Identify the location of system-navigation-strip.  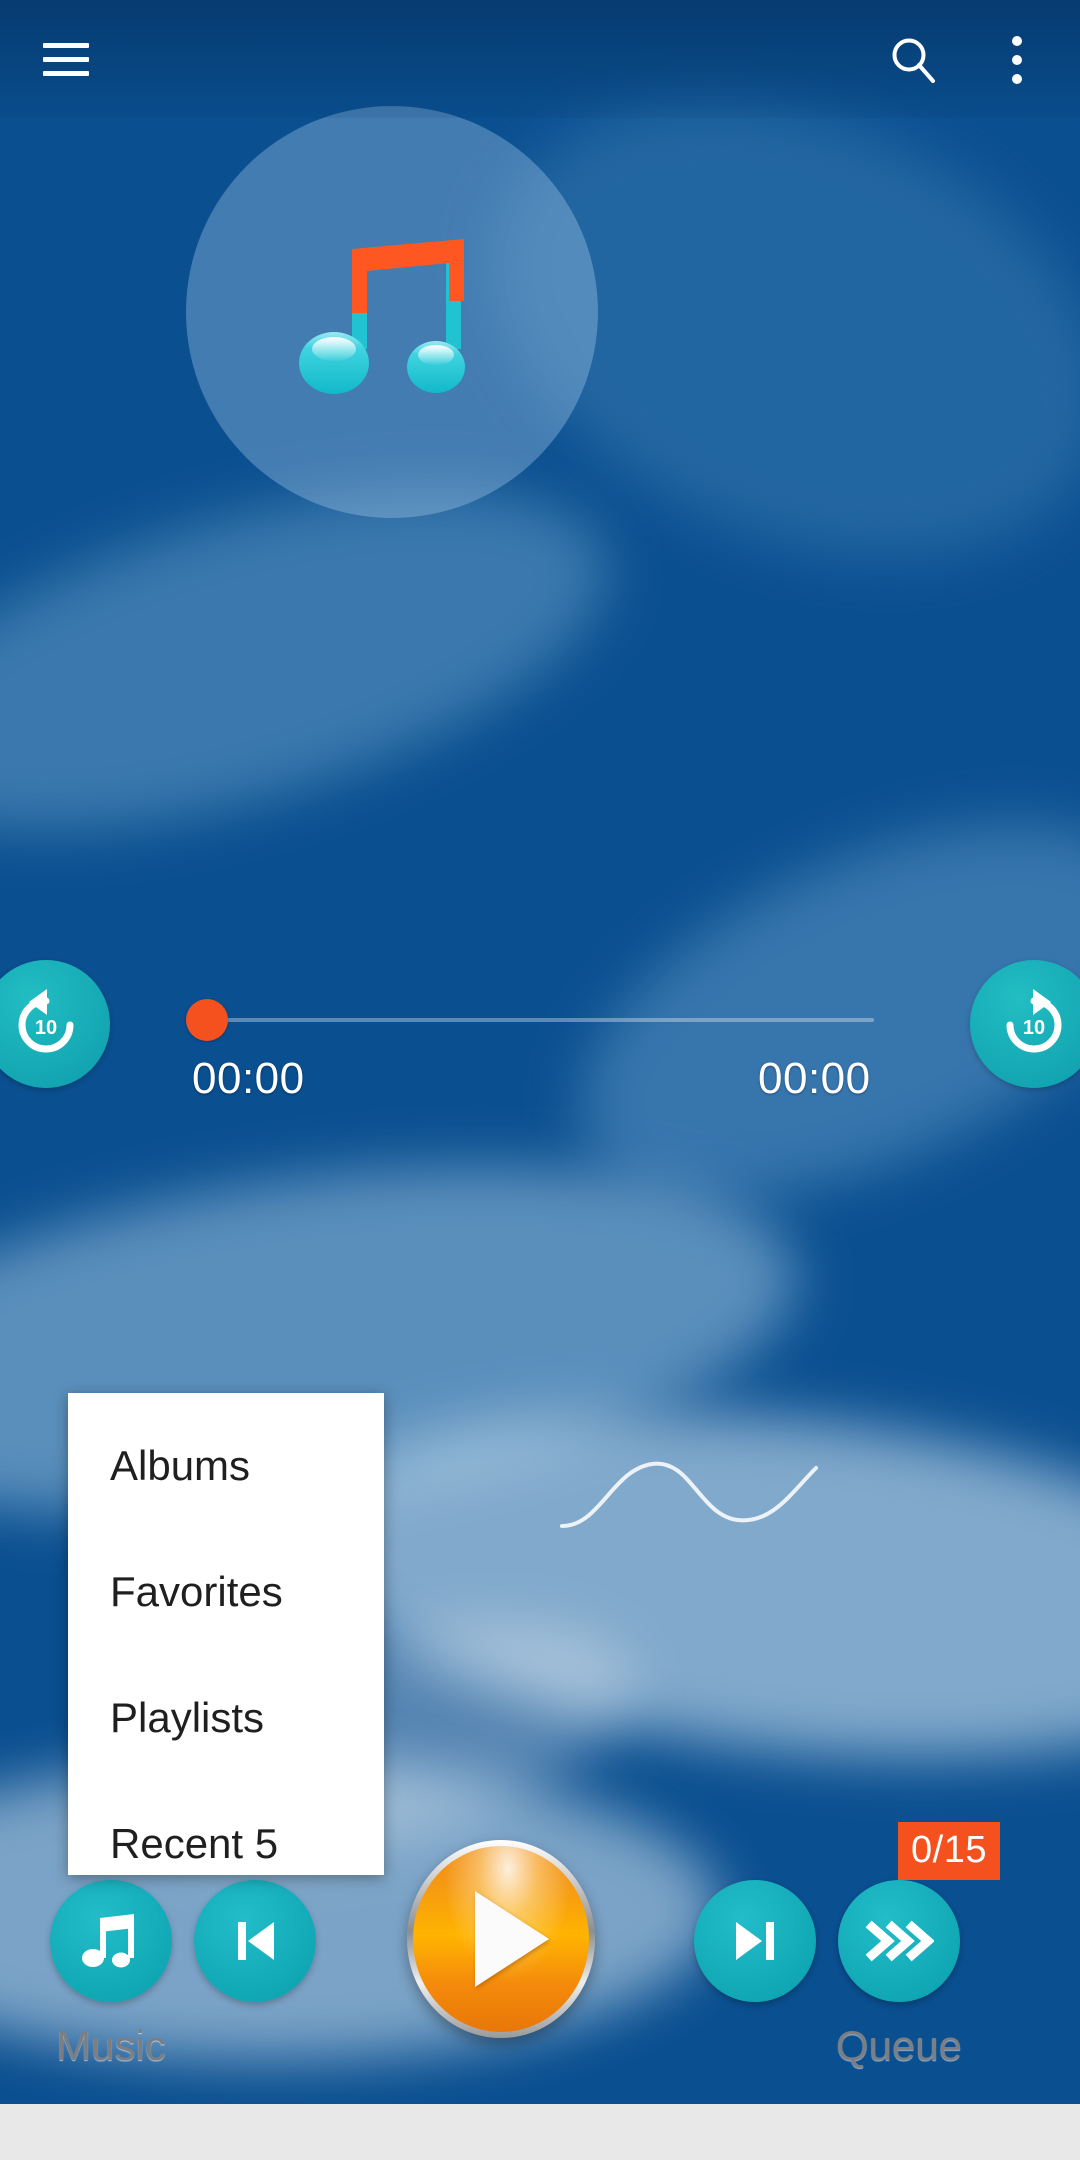
(540, 2132).